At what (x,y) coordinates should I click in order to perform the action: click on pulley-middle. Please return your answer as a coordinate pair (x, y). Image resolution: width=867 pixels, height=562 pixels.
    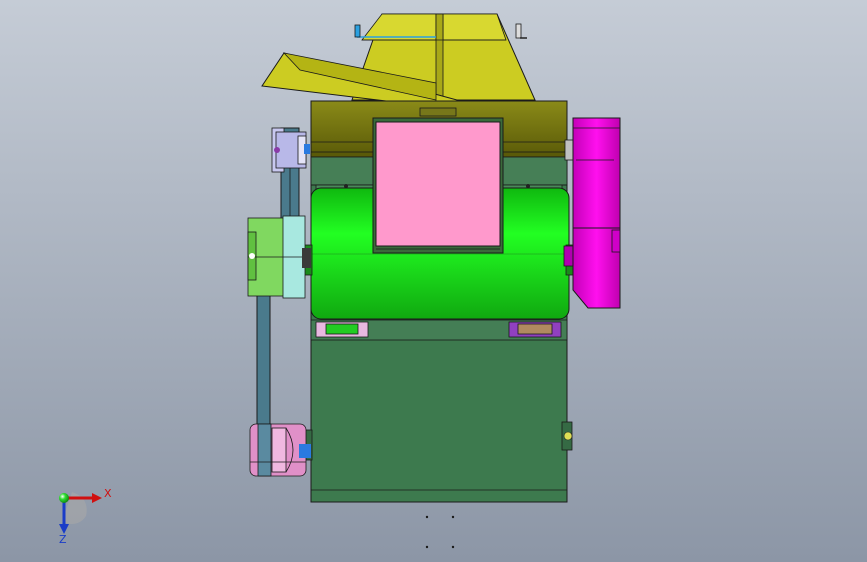
    Looking at the image, I should click on (279, 257).